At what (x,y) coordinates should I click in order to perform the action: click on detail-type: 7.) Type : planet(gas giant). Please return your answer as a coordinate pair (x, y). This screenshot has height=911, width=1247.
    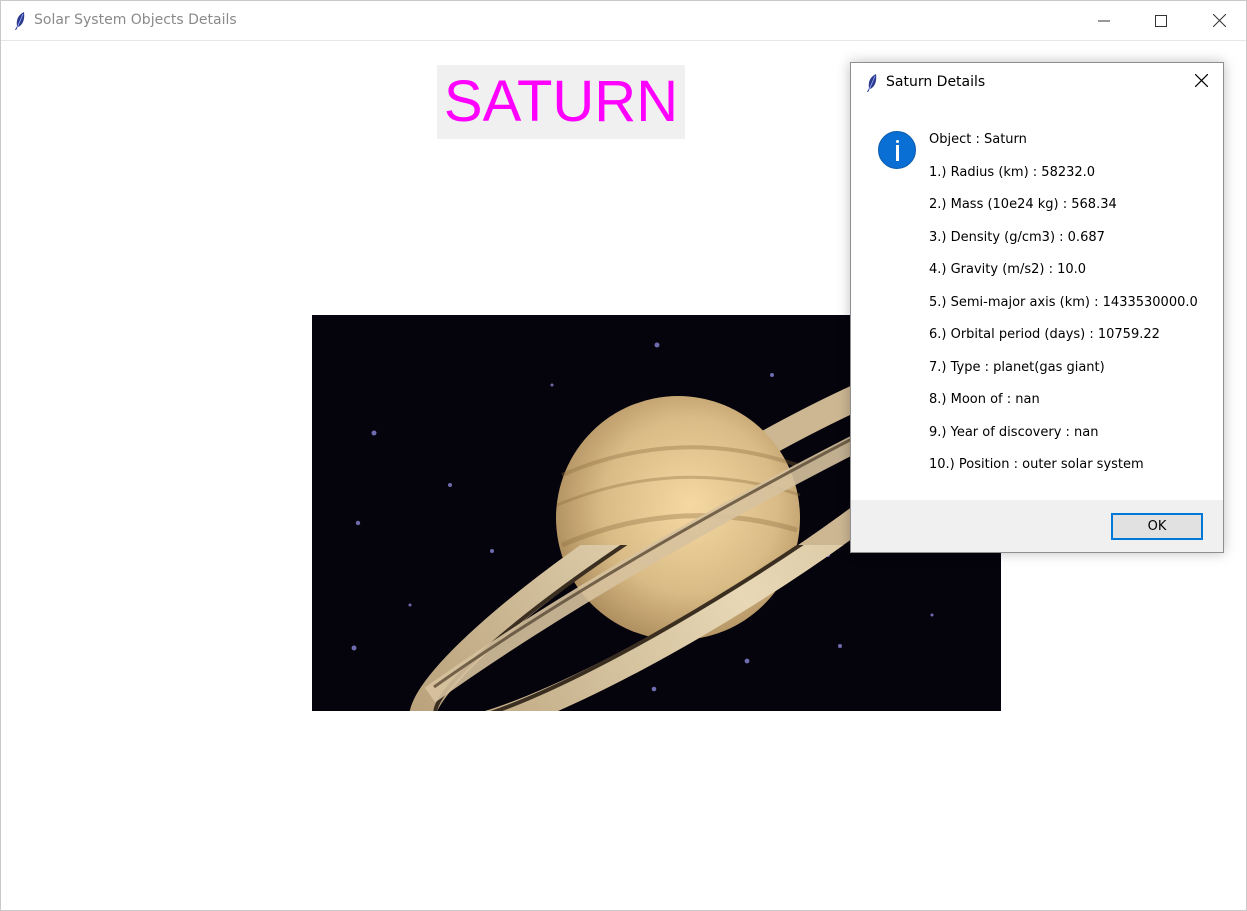
    Looking at the image, I should click on (1017, 367).